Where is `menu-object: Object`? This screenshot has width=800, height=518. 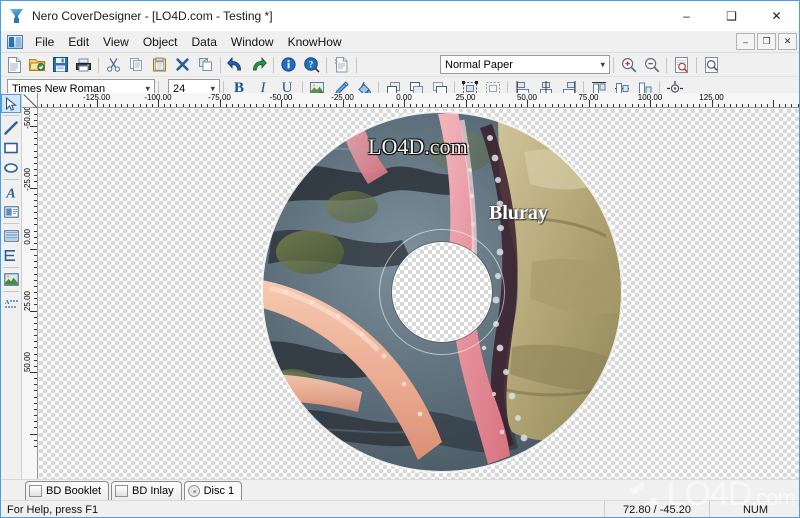
menu-object: Object is located at coordinates (160, 42).